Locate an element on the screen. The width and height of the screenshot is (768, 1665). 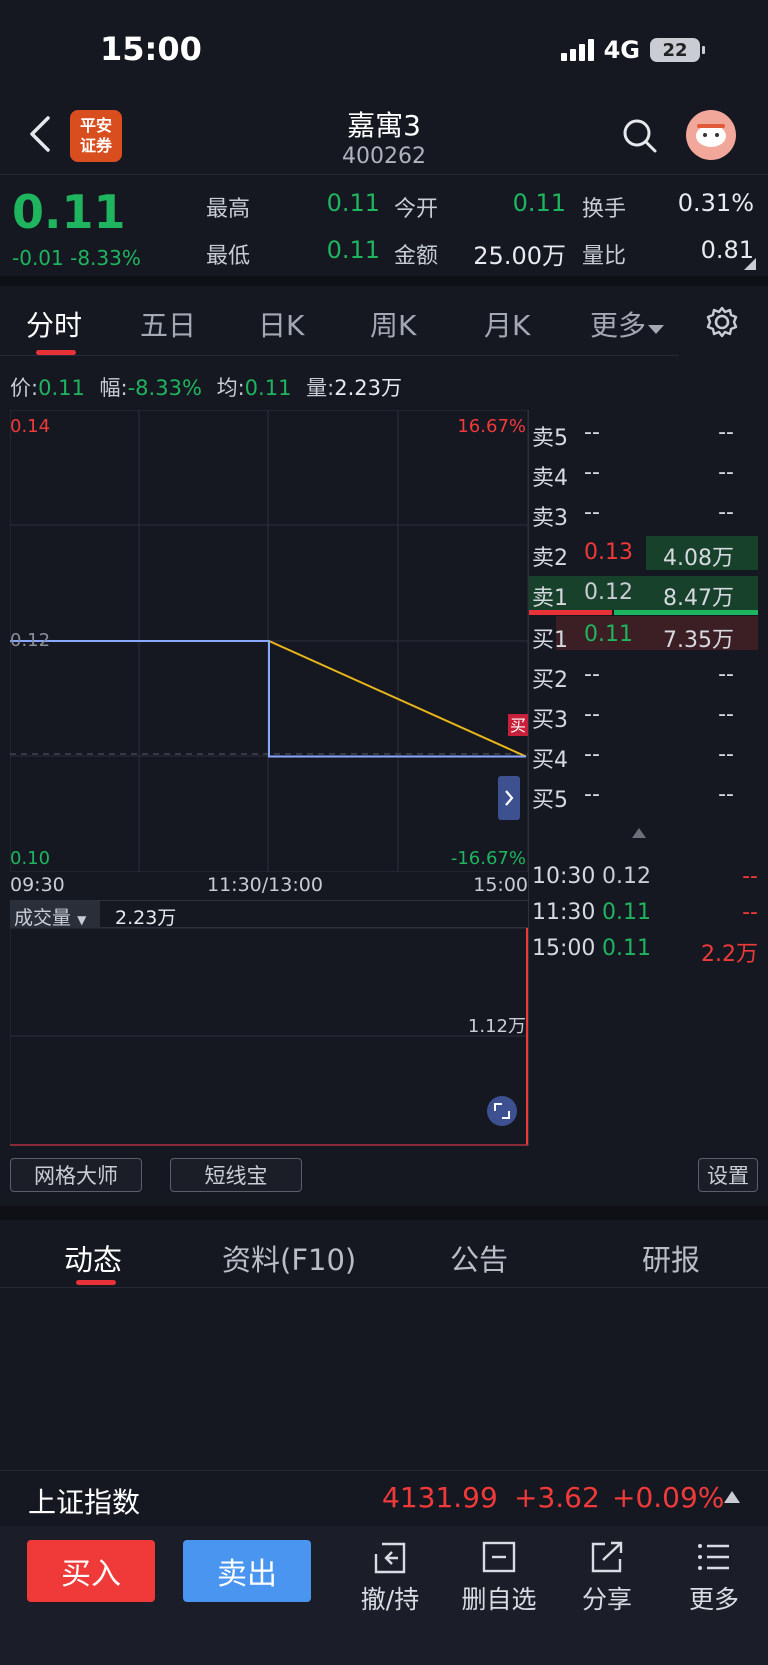
avatar is located at coordinates (711, 135).